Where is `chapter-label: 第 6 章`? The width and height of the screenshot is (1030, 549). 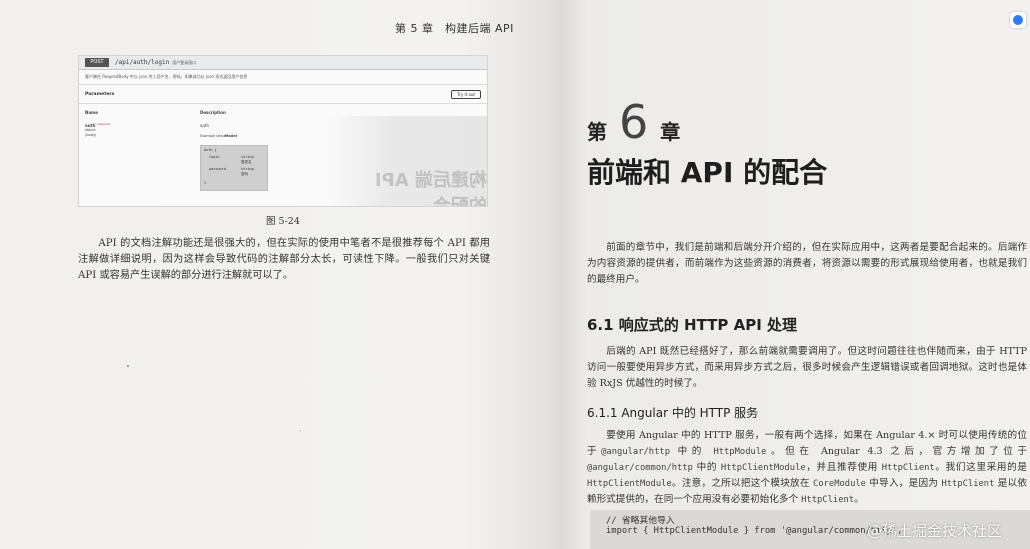
chapter-label: 第 6 章 is located at coordinates (634, 122).